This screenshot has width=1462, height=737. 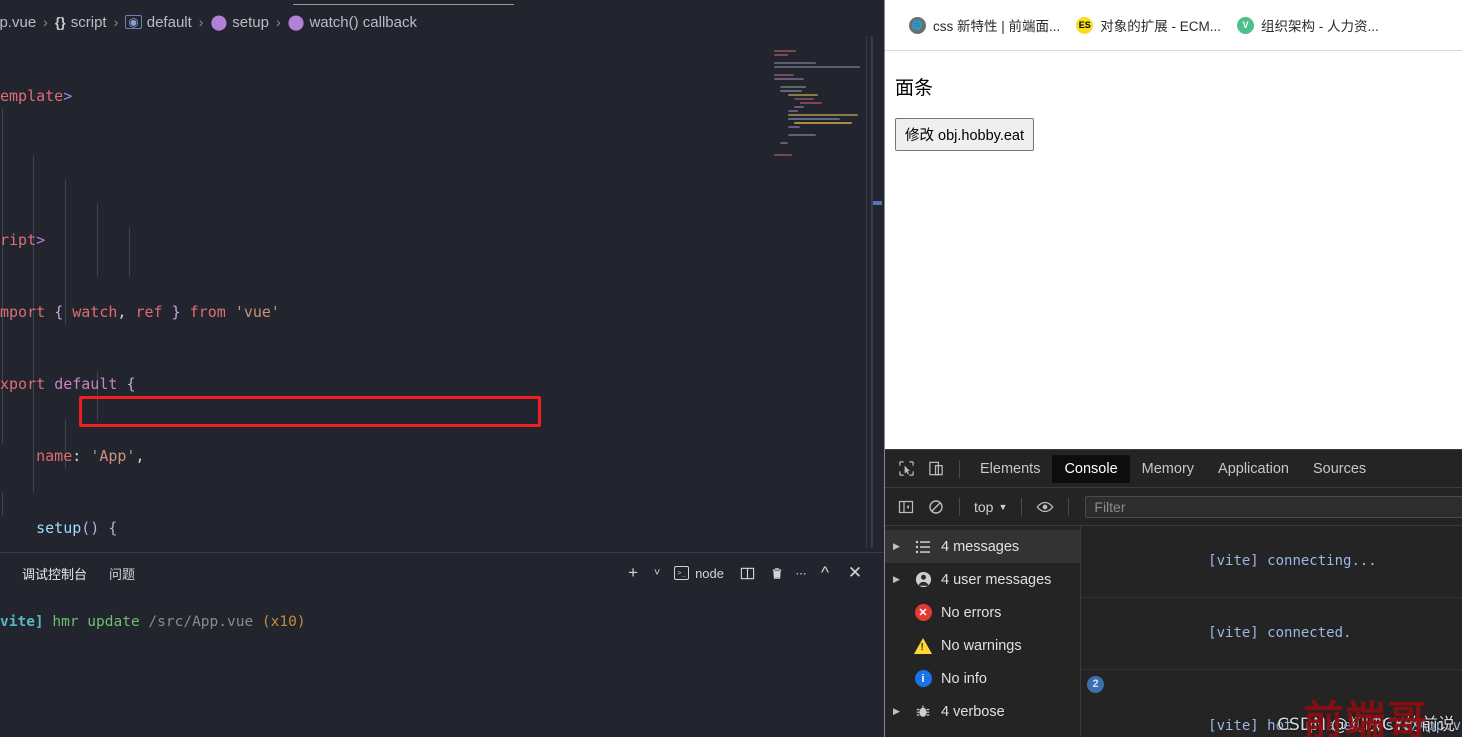 What do you see at coordinates (973, 711) in the screenshot?
I see `sidebar-item-label: 4 verbose` at bounding box center [973, 711].